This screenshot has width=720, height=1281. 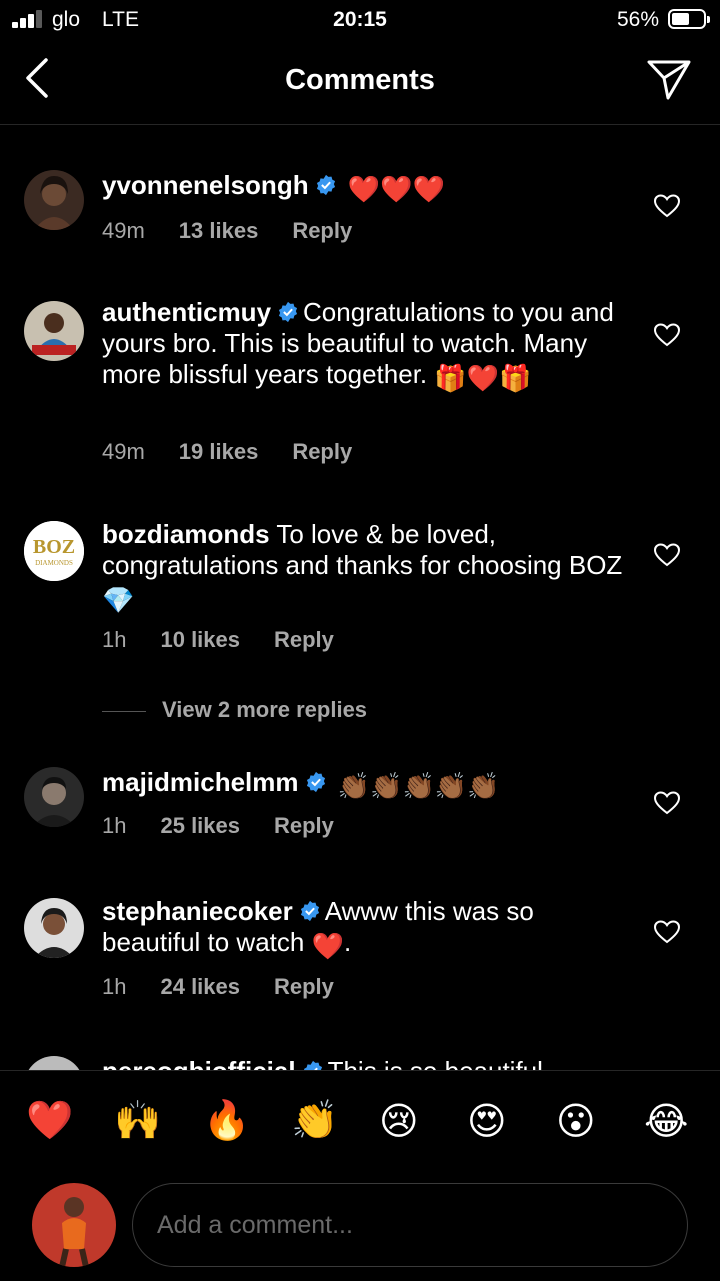 What do you see at coordinates (138, 1121) in the screenshot?
I see `emoji-raised-hands-icon: 🙌` at bounding box center [138, 1121].